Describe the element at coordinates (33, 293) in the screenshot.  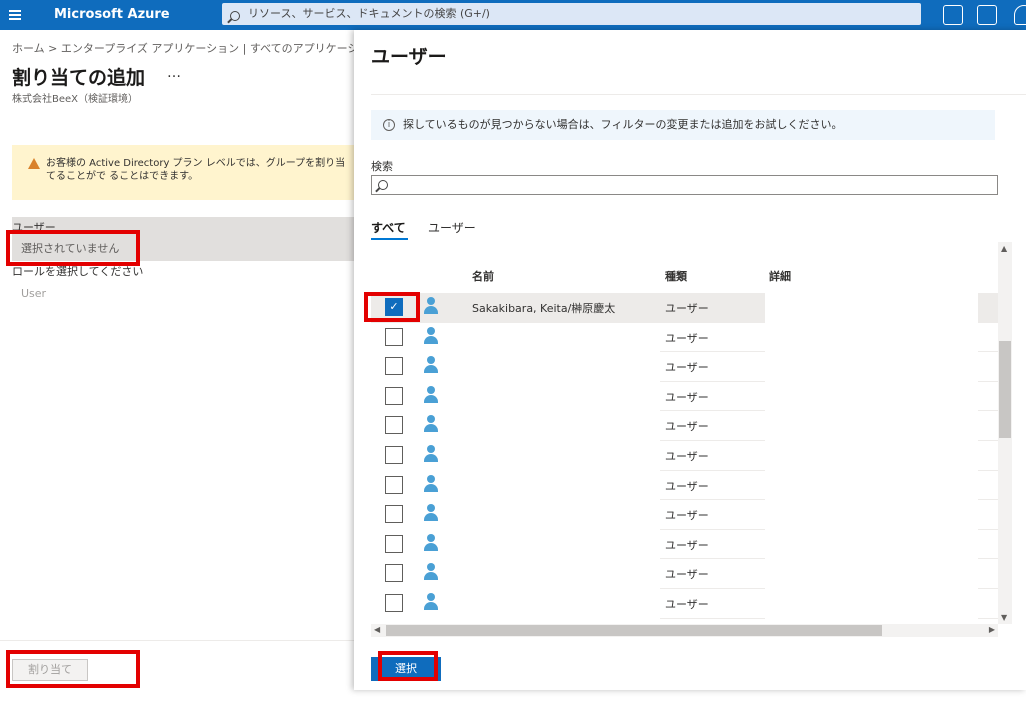
I see `role-value: User` at that location.